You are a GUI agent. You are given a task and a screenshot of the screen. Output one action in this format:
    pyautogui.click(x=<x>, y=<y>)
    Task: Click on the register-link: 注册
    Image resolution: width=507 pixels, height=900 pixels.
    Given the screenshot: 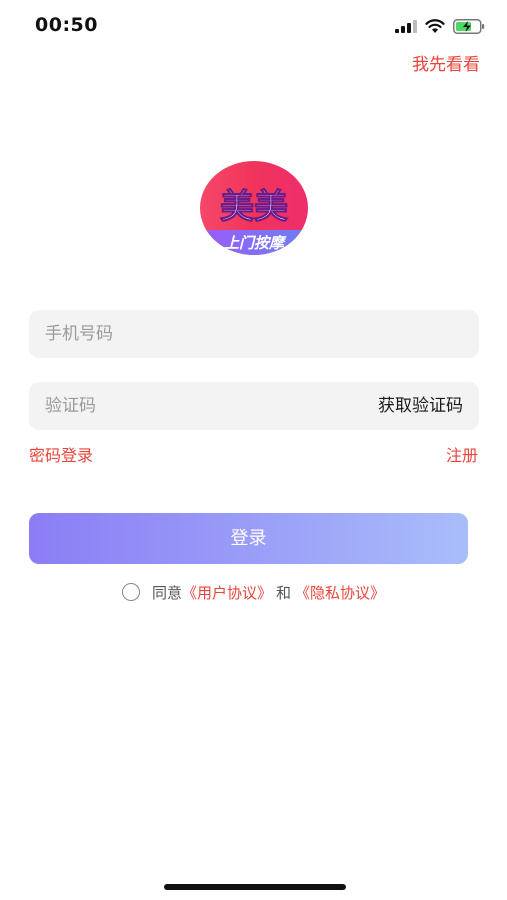 What is the action you would take?
    pyautogui.click(x=462, y=454)
    